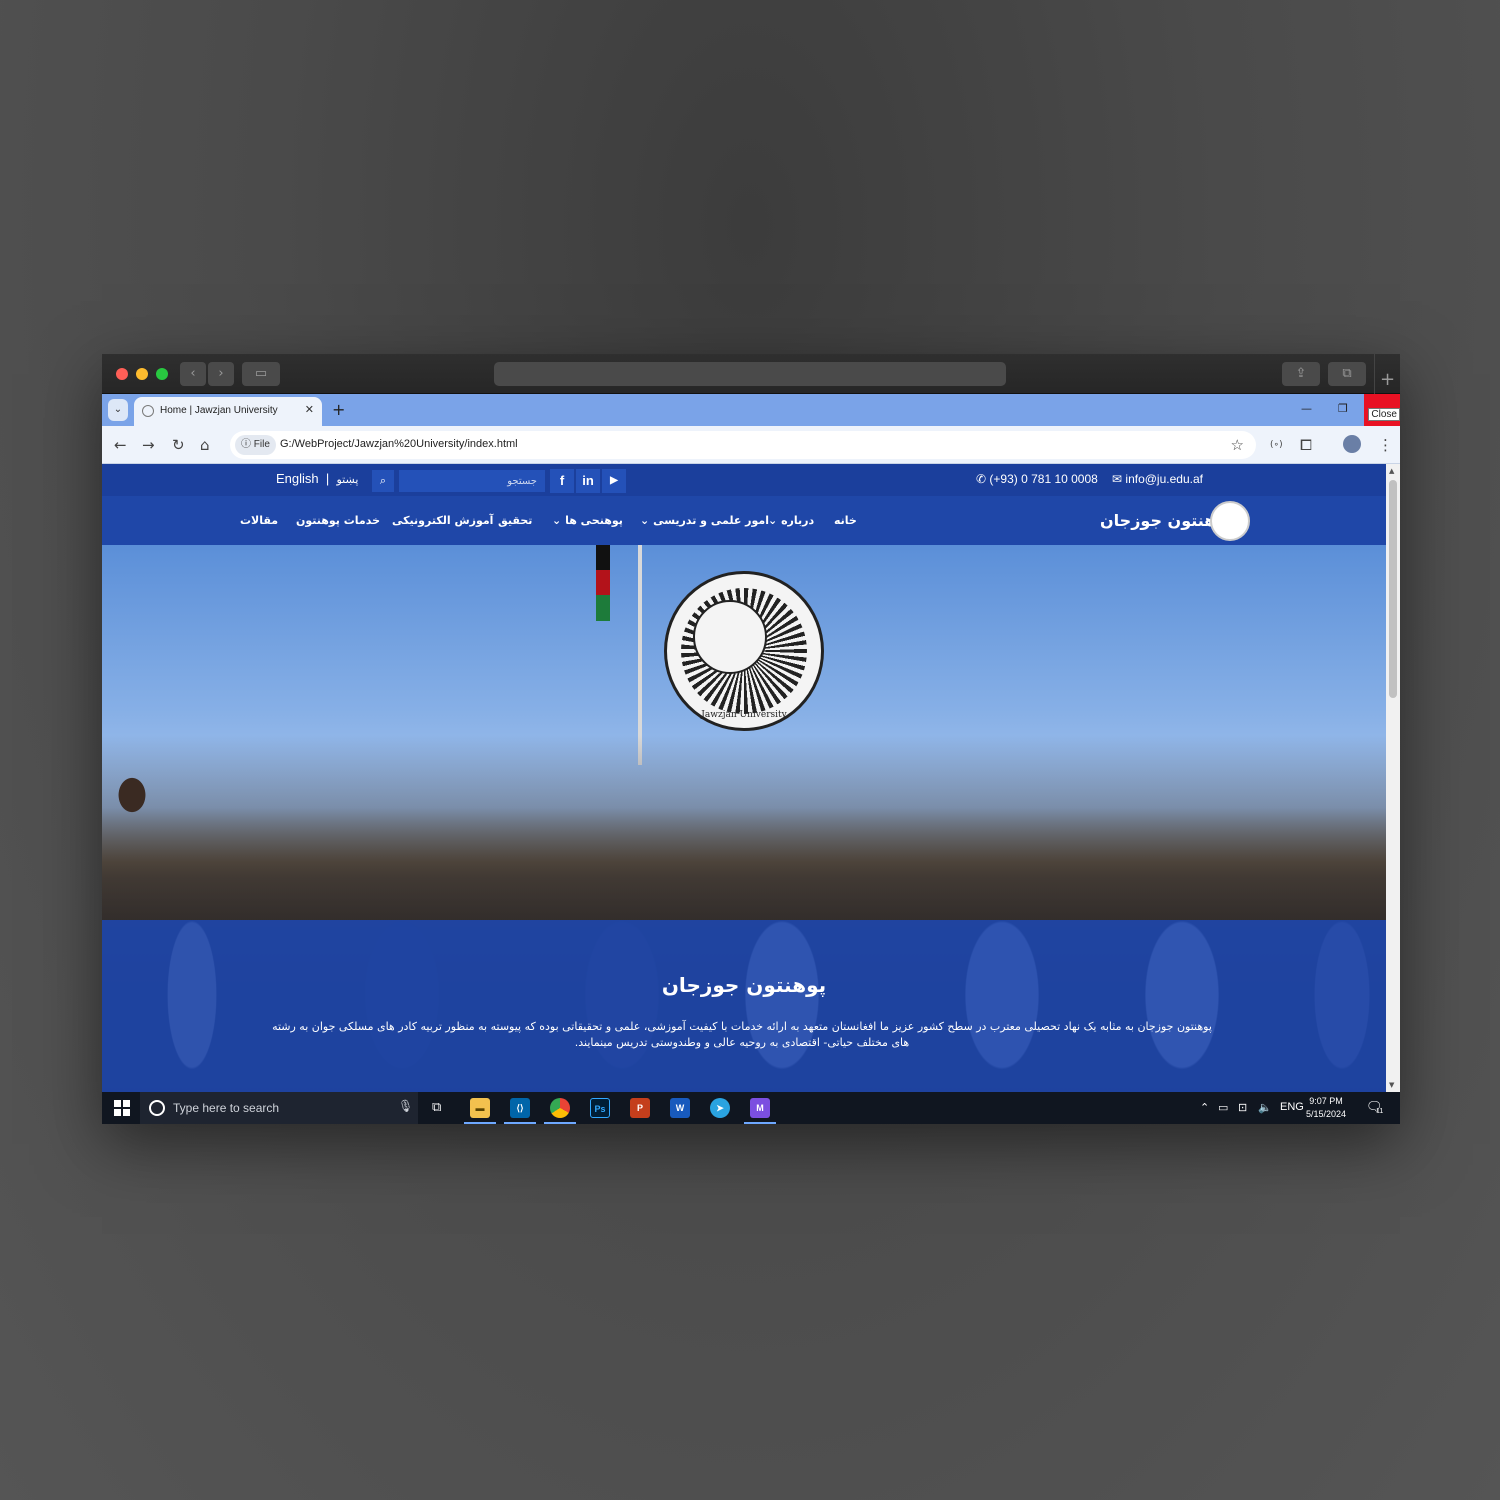 The height and width of the screenshot is (1500, 1500). I want to click on scroll-thumb, so click(1393, 589).